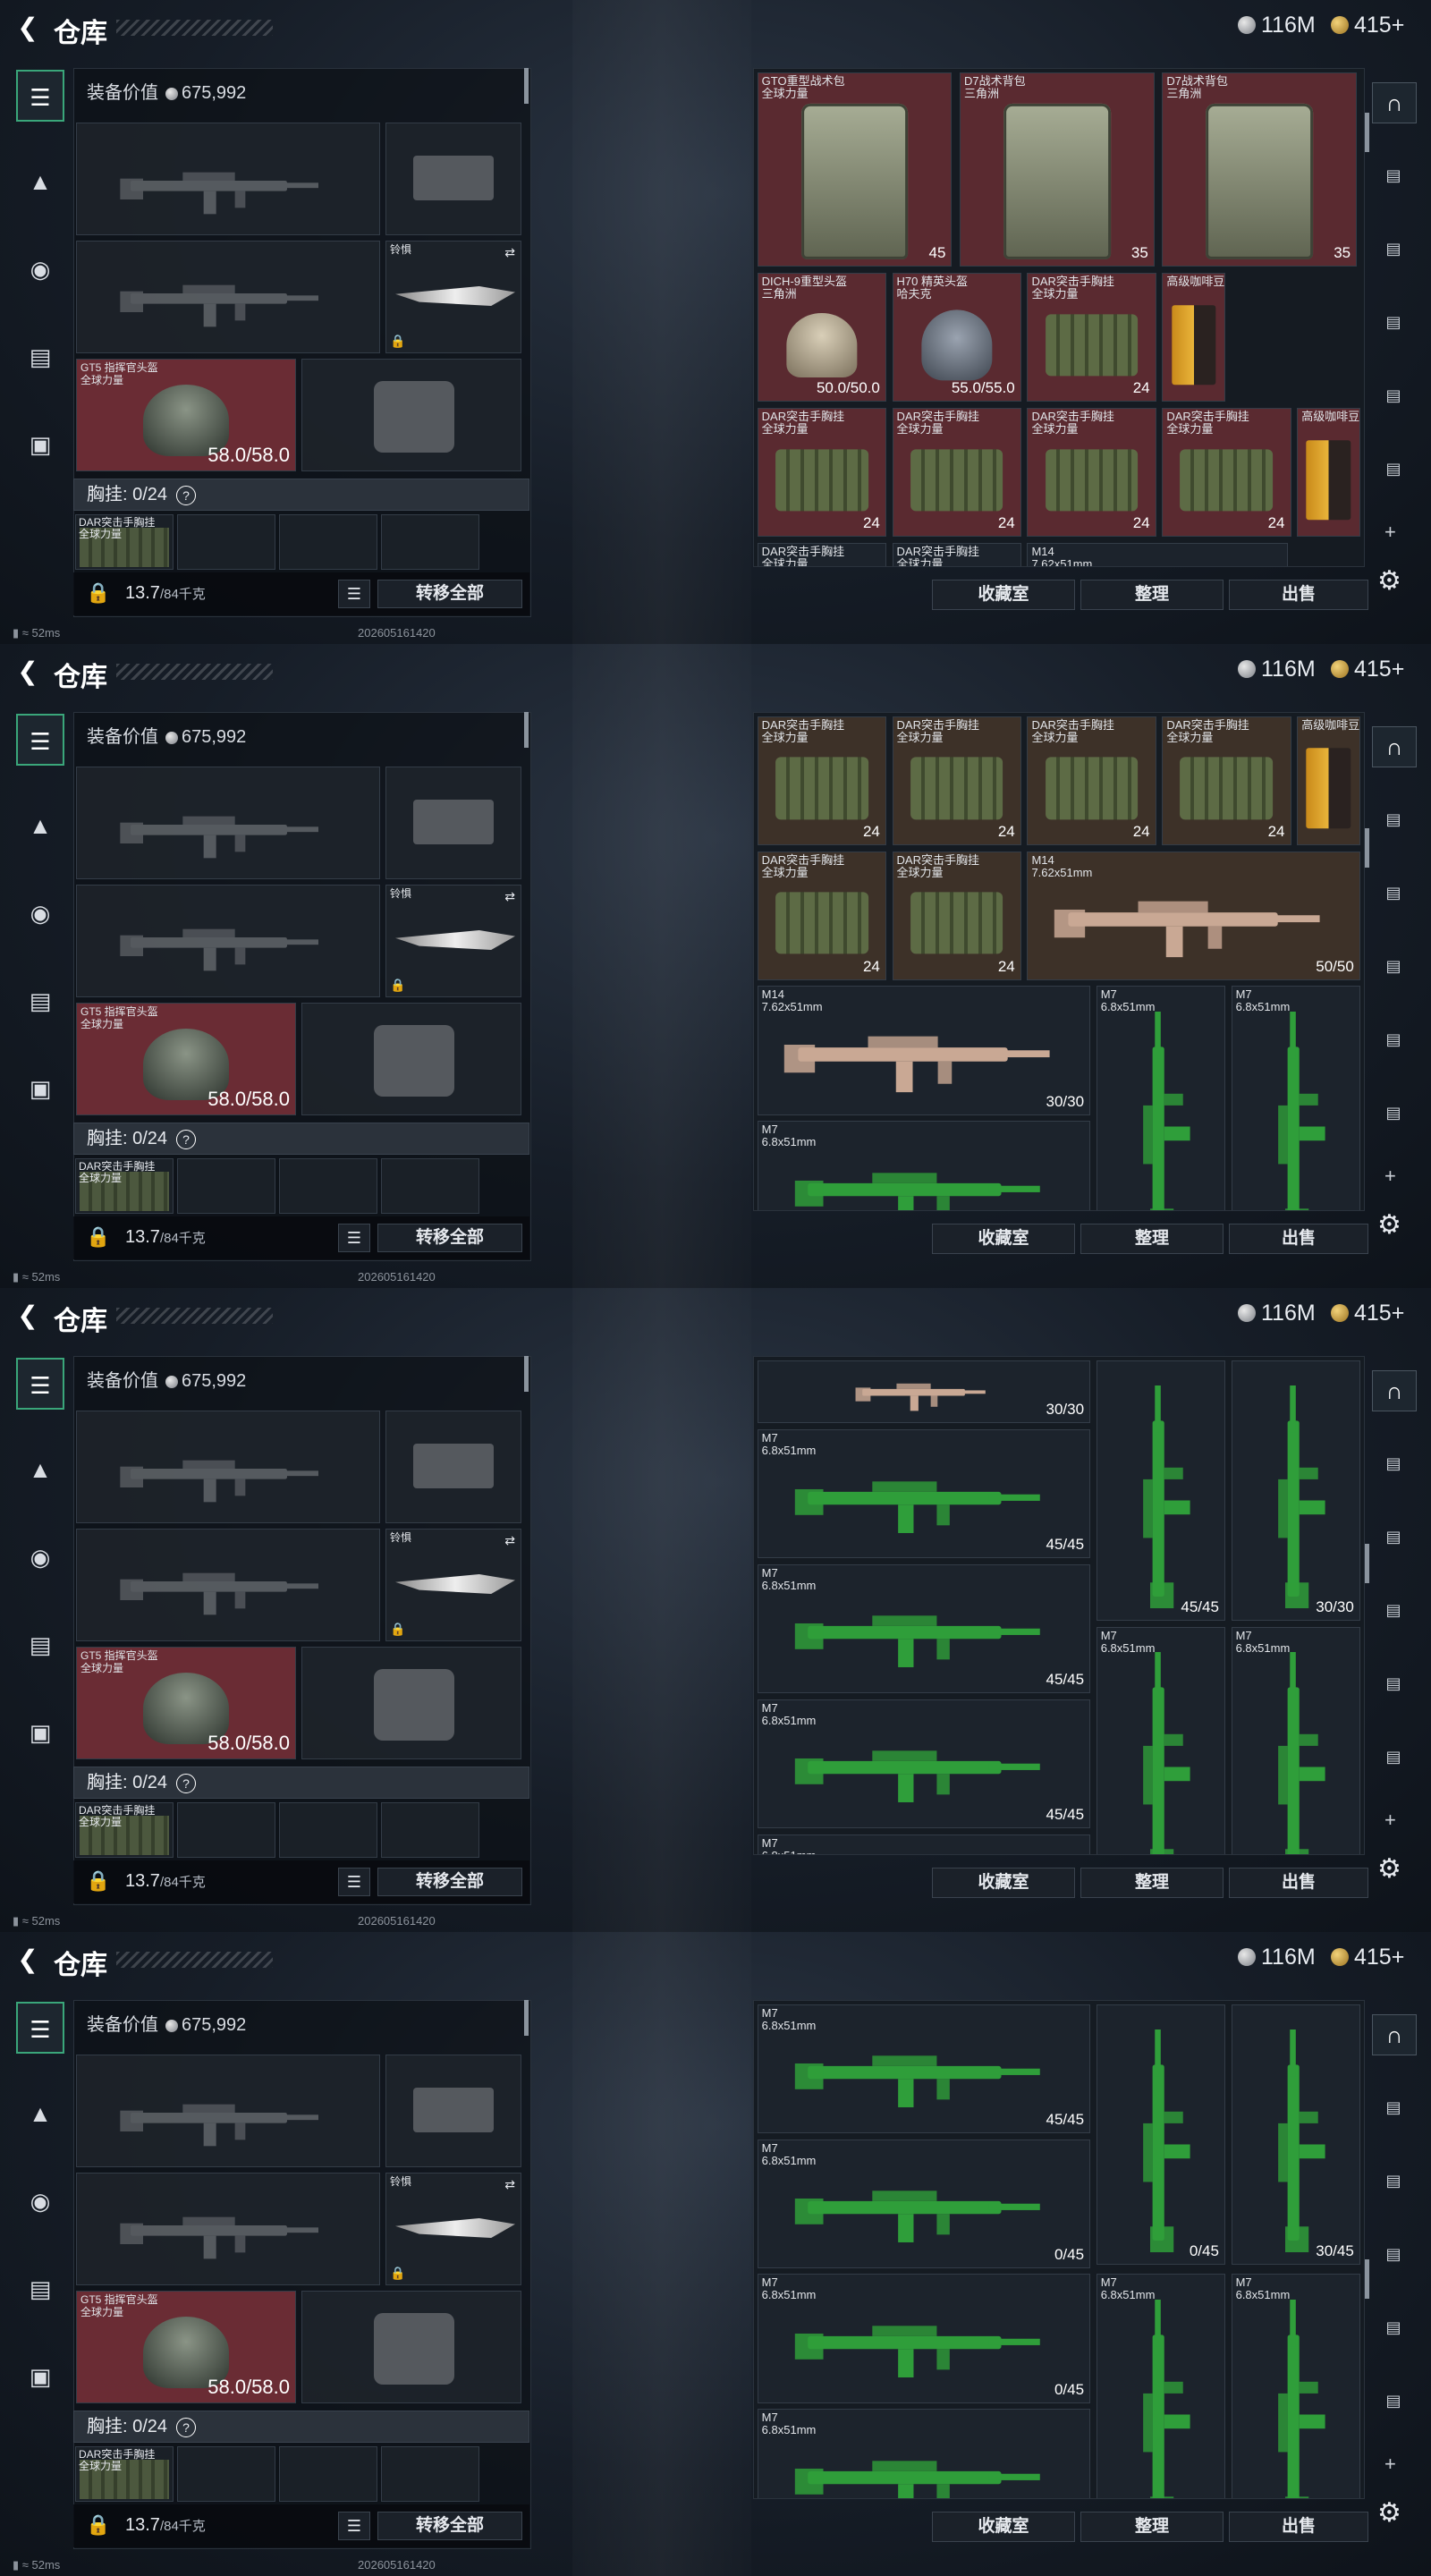 The width and height of the screenshot is (1431, 2576). Describe the element at coordinates (28, 672) in the screenshot. I see `back-arrow-icon: ❮` at that location.